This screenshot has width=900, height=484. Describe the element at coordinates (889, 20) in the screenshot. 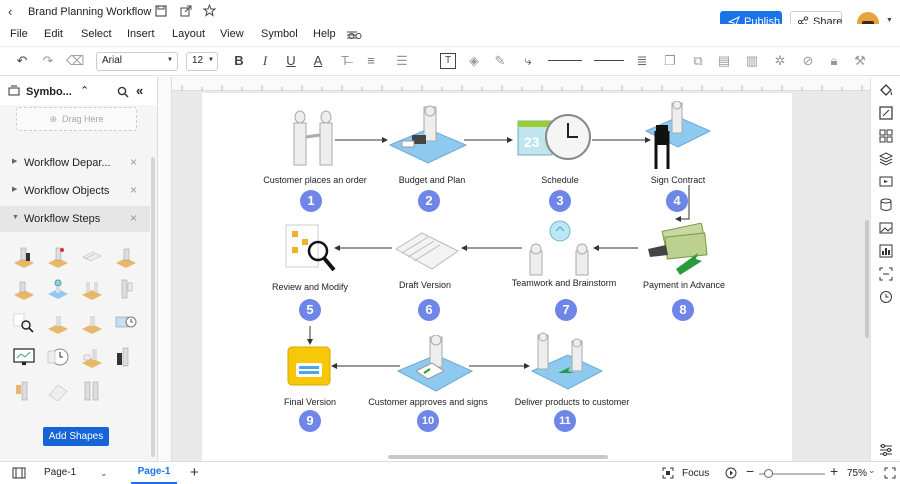

I see `account-dropdown-icon: ▼` at that location.